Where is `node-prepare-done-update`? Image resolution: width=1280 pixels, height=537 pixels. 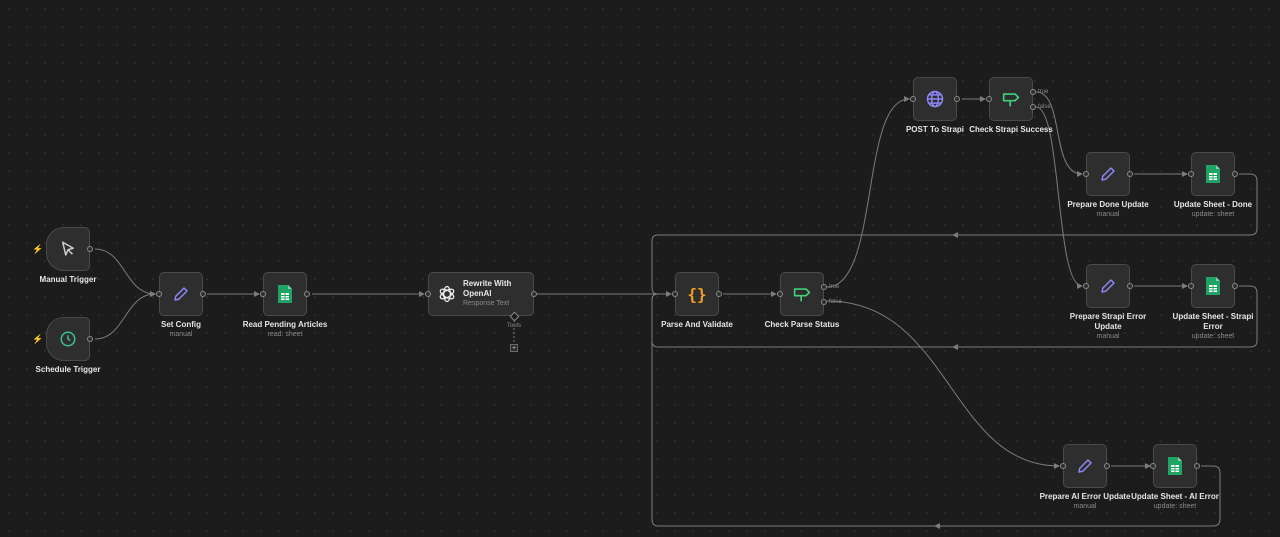 node-prepare-done-update is located at coordinates (1108, 174).